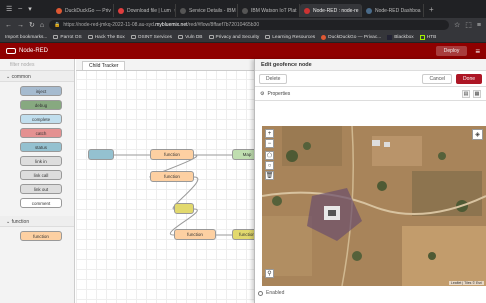  What do you see at coordinates (106, 37) in the screenshot?
I see `bookmark-item: Hack The Box` at bounding box center [106, 37].